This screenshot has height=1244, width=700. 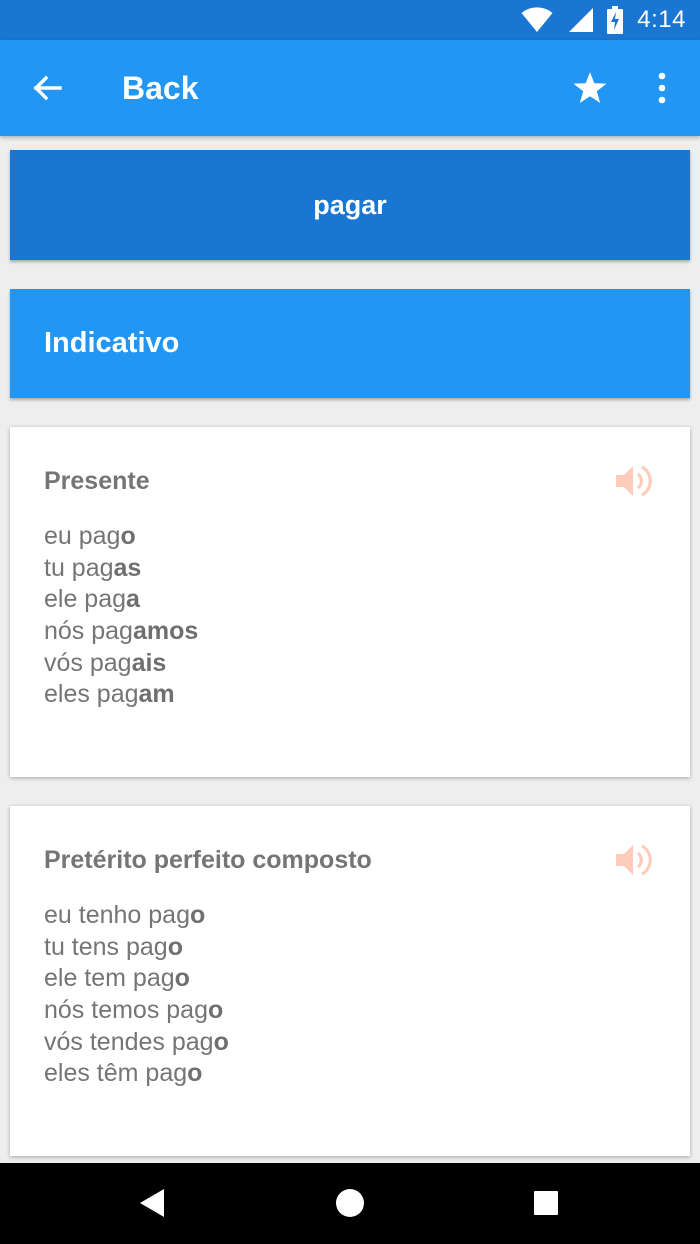 What do you see at coordinates (123, 1073) in the screenshot?
I see `conjugation-row: eles têm pago` at bounding box center [123, 1073].